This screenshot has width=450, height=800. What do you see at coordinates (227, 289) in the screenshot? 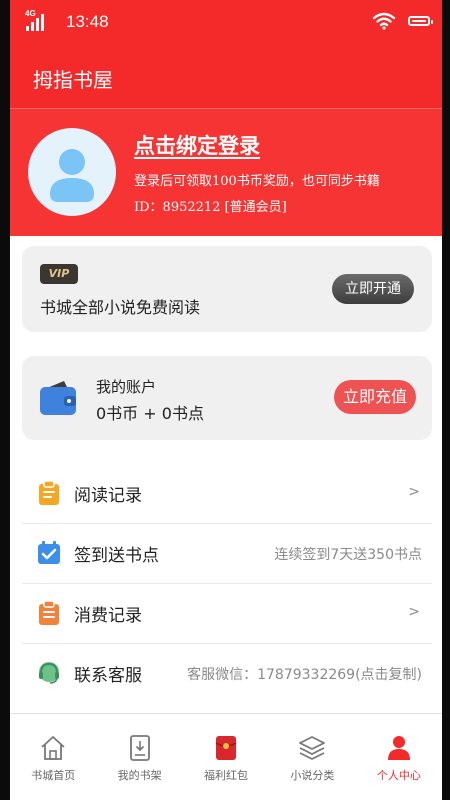
I see `vip-card: VIP 书城全部小说免费阅读 立即开通` at bounding box center [227, 289].